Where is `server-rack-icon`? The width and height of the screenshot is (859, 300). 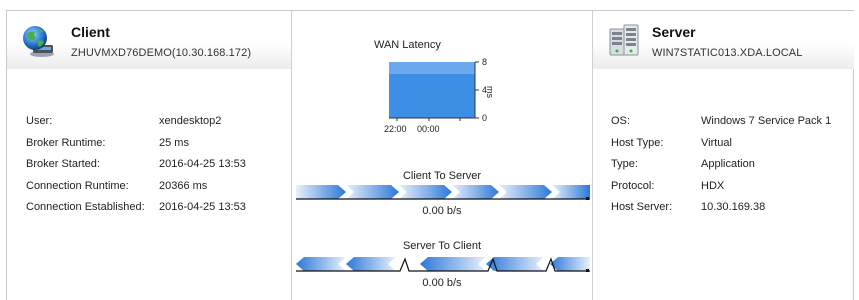
server-rack-icon is located at coordinates (624, 41).